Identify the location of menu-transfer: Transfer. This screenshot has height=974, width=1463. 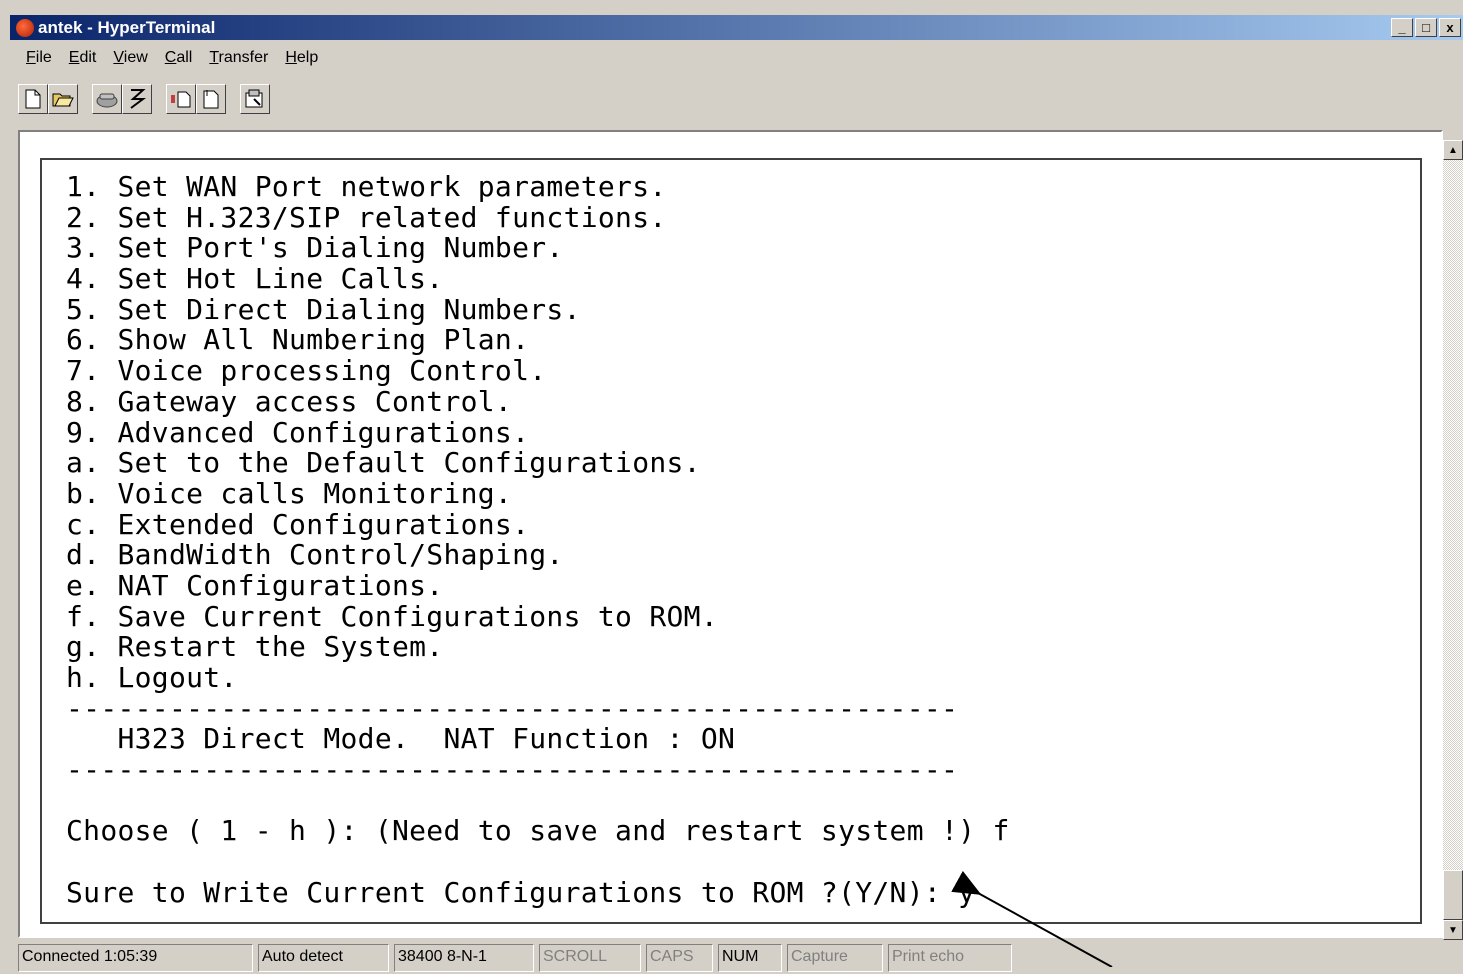
(239, 59).